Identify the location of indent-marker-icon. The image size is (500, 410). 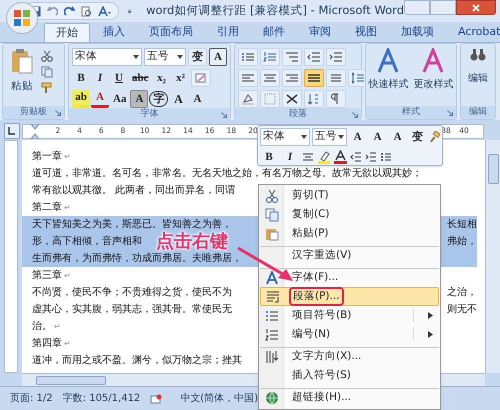
(35, 131).